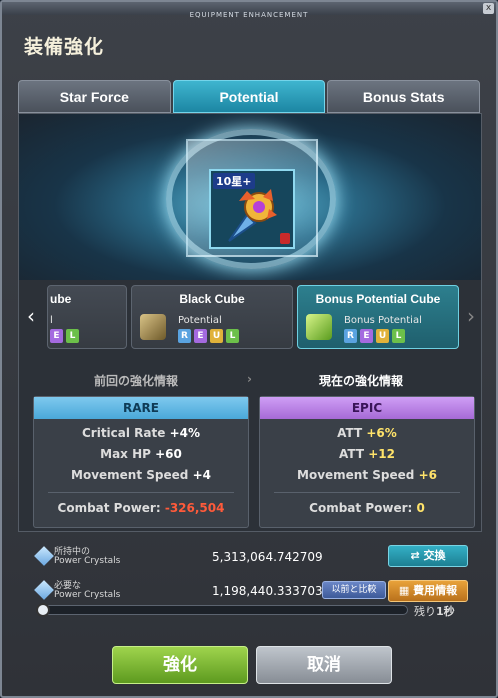 The height and width of the screenshot is (698, 498). Describe the element at coordinates (471, 316) in the screenshot. I see `chevron-right-icon: ›` at that location.